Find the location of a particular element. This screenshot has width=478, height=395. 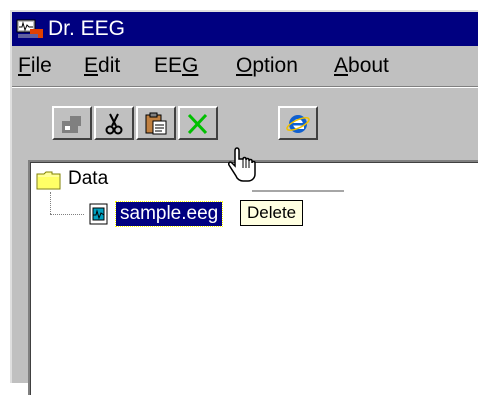

menu-about: About is located at coordinates (361, 66).